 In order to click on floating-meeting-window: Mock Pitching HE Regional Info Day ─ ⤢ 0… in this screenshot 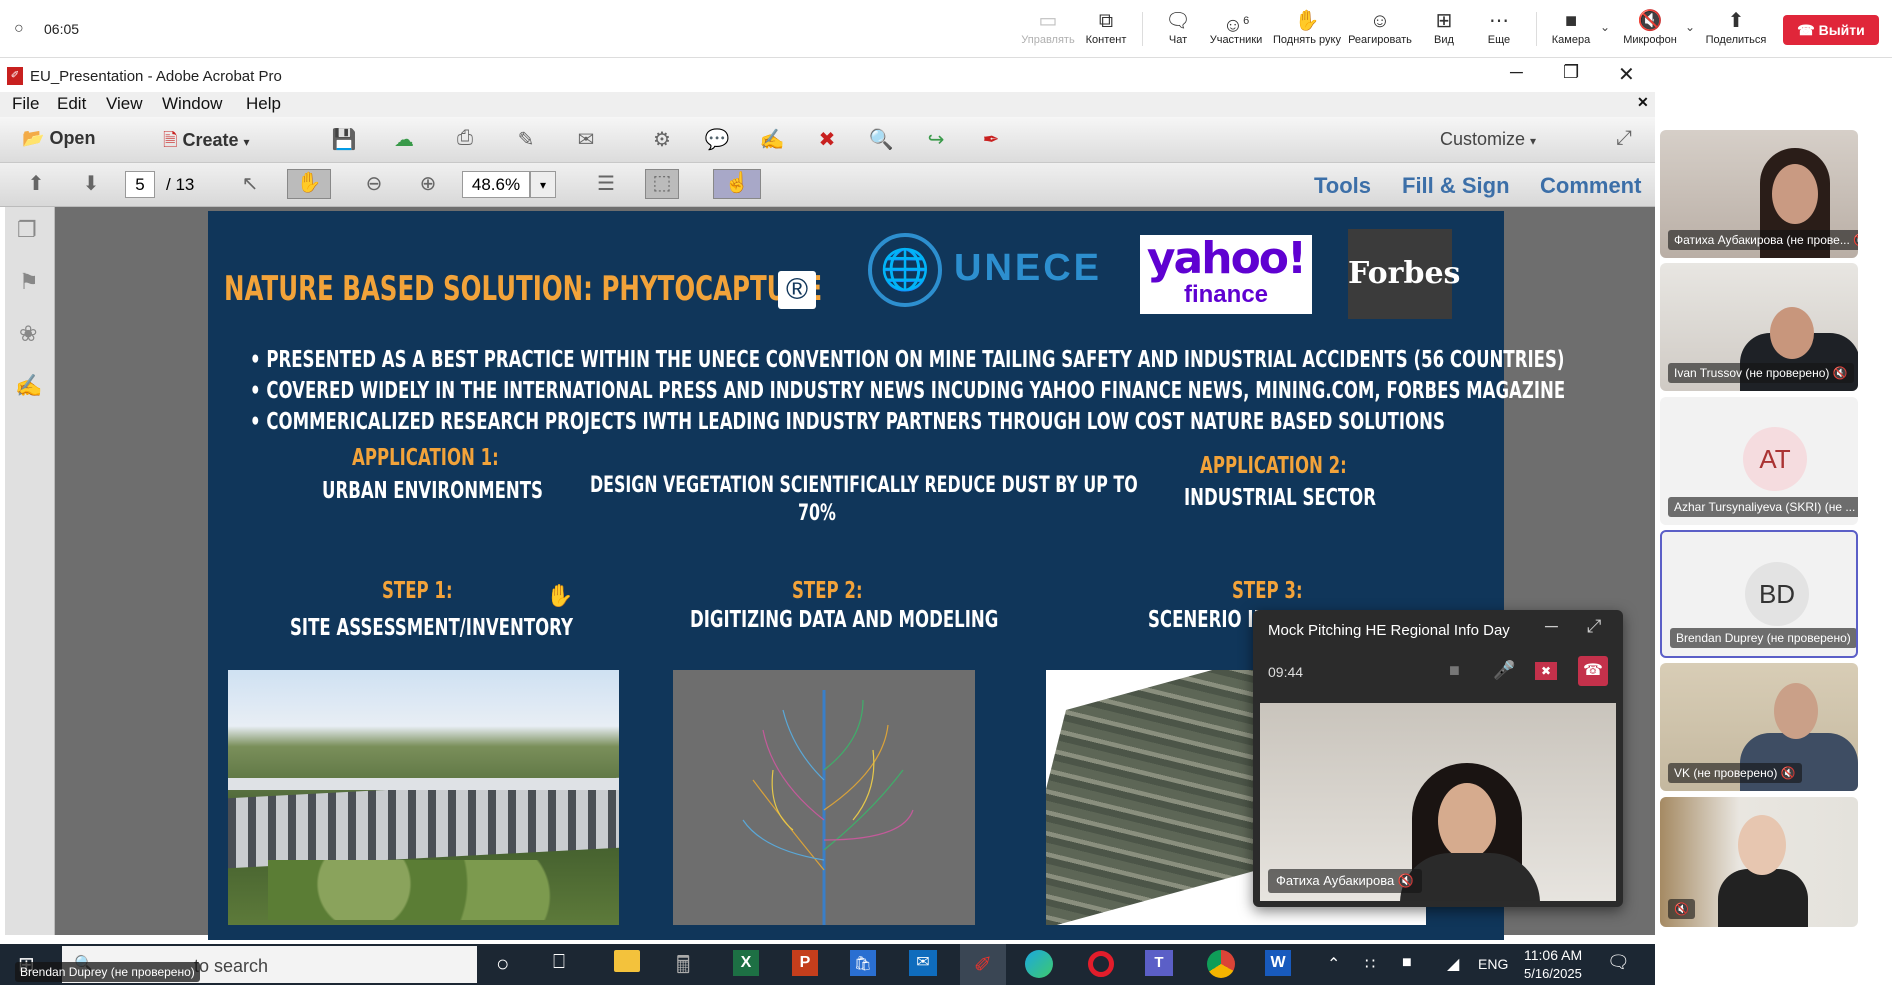, I will do `click(1438, 758)`.